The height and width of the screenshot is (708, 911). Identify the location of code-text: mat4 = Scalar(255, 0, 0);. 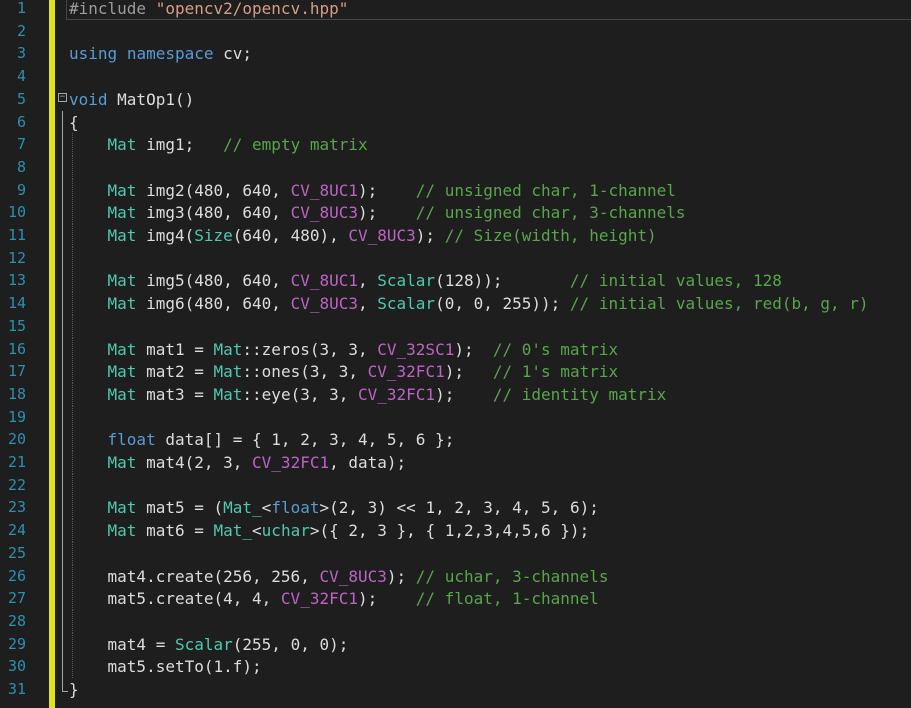
(209, 644).